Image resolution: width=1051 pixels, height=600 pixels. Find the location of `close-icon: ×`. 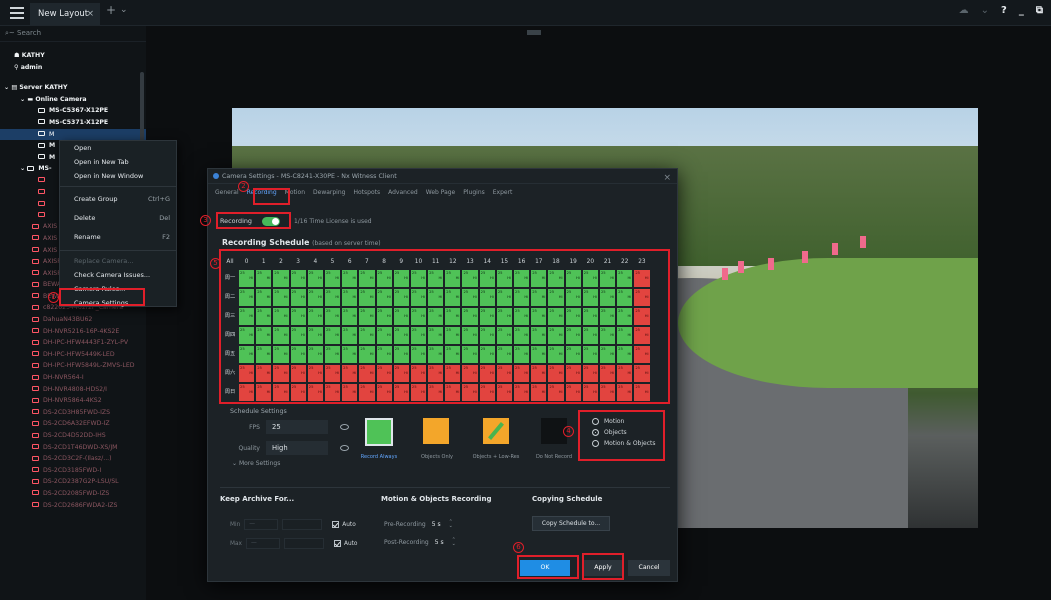

close-icon: × is located at coordinates (667, 178).